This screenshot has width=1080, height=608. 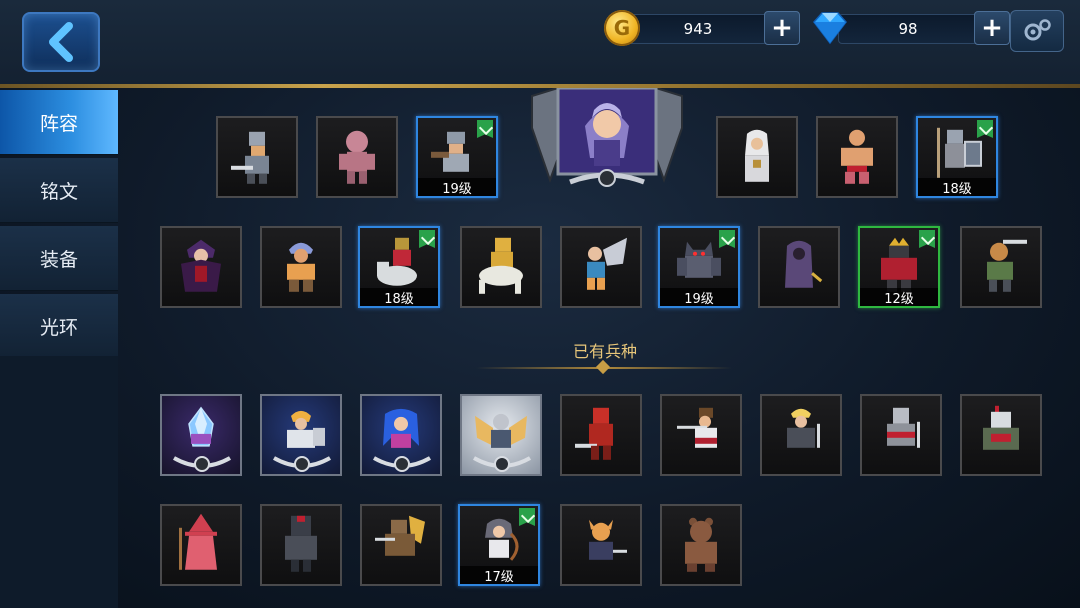 I want to click on angel-sprite, so click(x=607, y=263).